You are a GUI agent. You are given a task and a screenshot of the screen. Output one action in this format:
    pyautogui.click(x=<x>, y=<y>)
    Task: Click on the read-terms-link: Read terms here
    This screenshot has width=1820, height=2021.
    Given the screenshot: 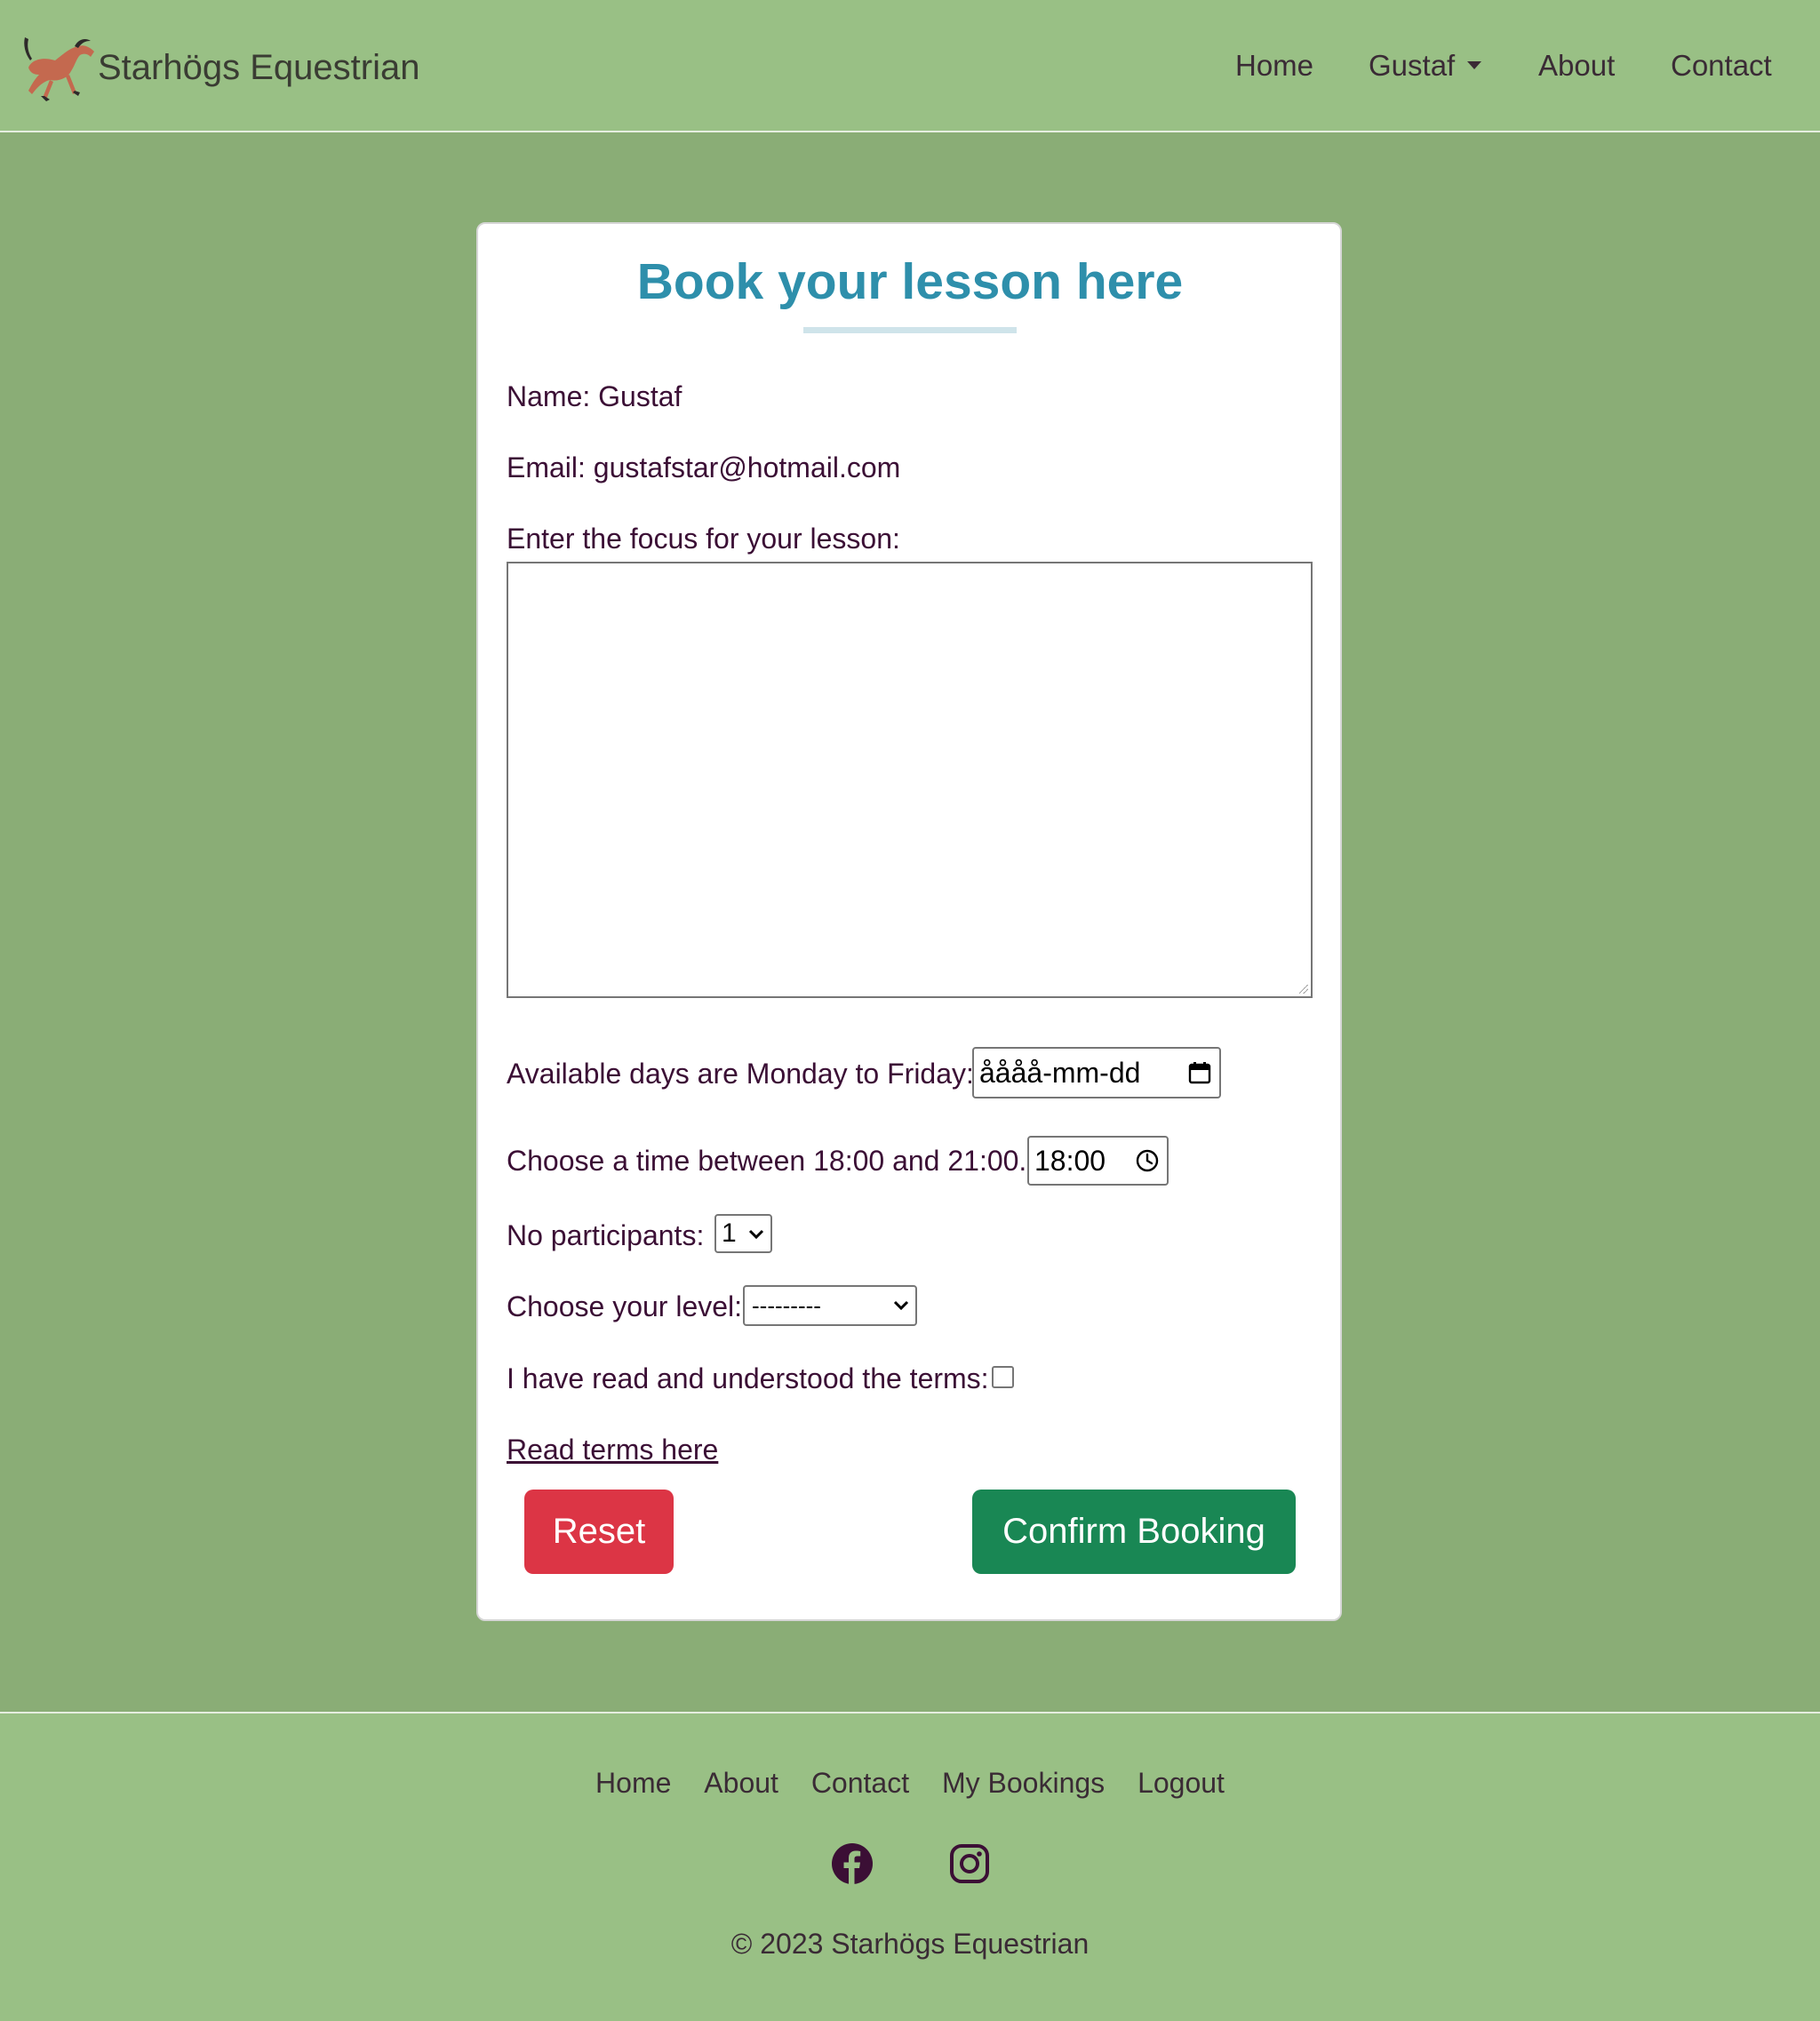 What is the action you would take?
    pyautogui.click(x=612, y=1449)
    